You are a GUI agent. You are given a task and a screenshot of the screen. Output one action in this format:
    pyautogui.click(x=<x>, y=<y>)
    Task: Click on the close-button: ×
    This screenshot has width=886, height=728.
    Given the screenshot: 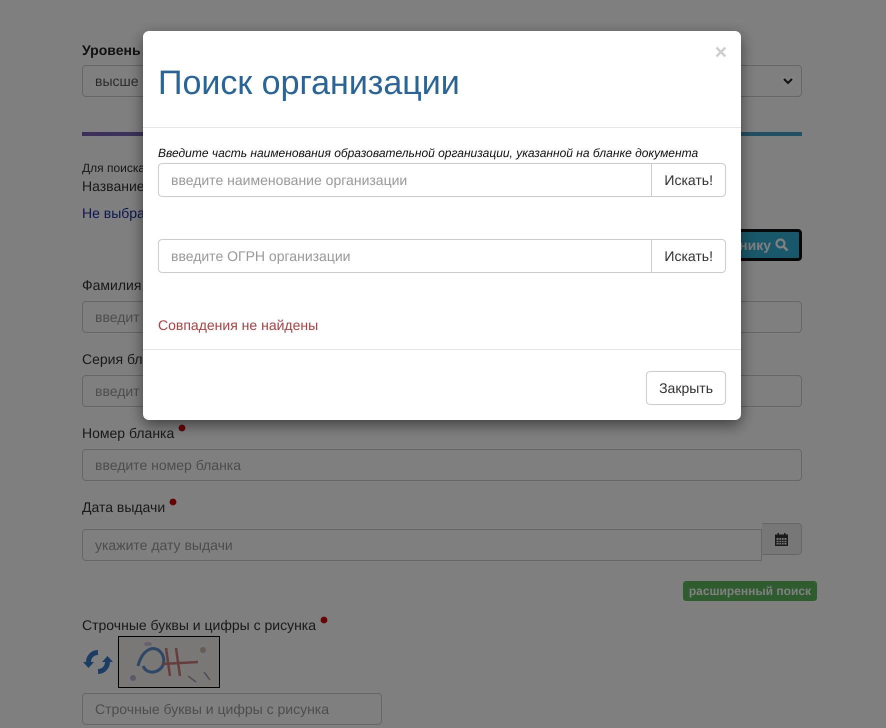 What is the action you would take?
    pyautogui.click(x=720, y=53)
    